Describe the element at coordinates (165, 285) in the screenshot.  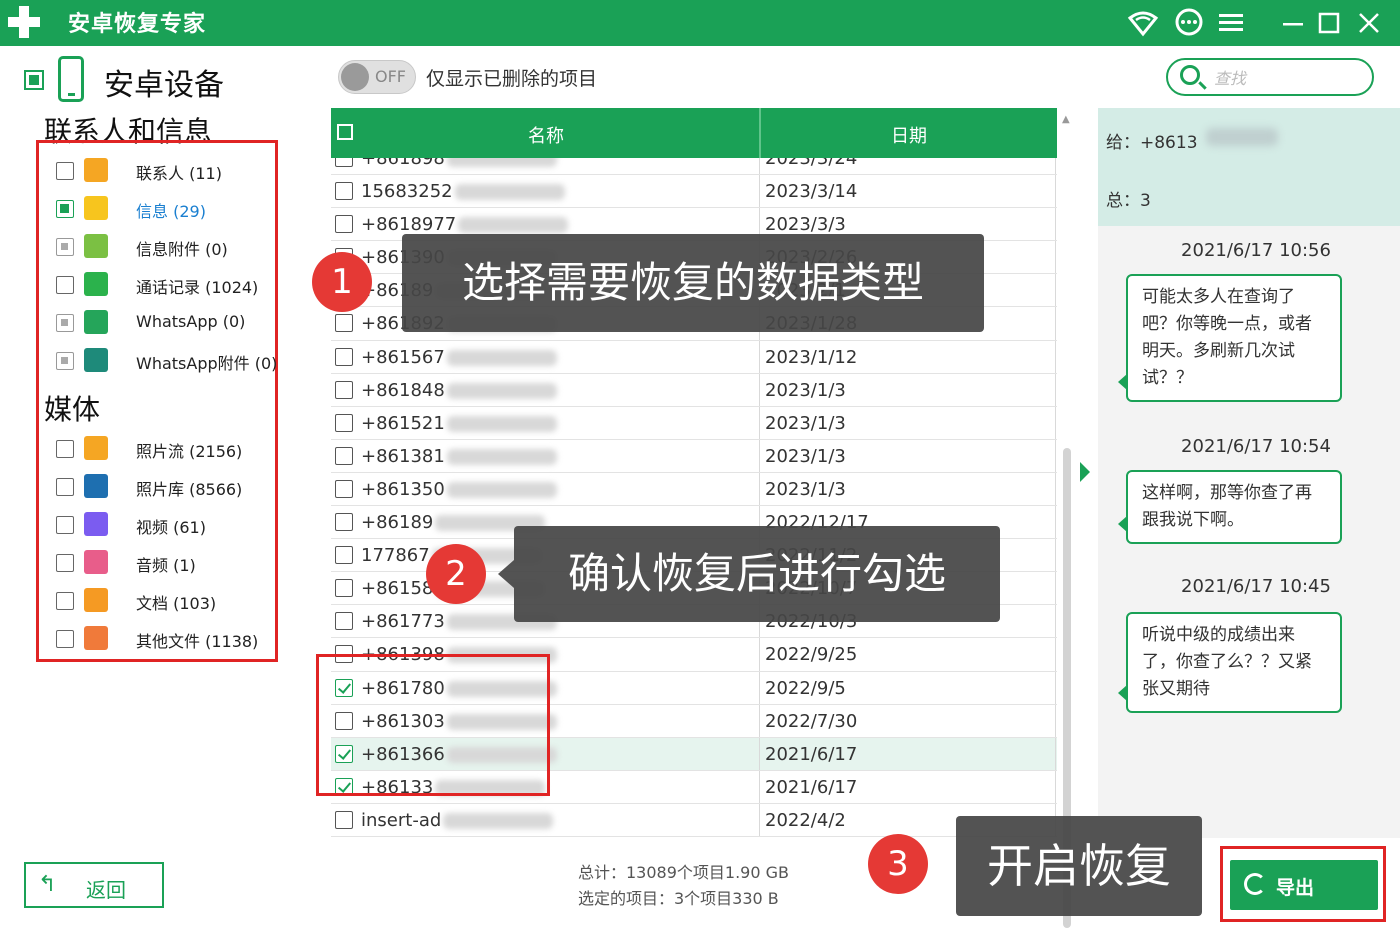
I see `category-item: 通话记录 (1024)` at that location.